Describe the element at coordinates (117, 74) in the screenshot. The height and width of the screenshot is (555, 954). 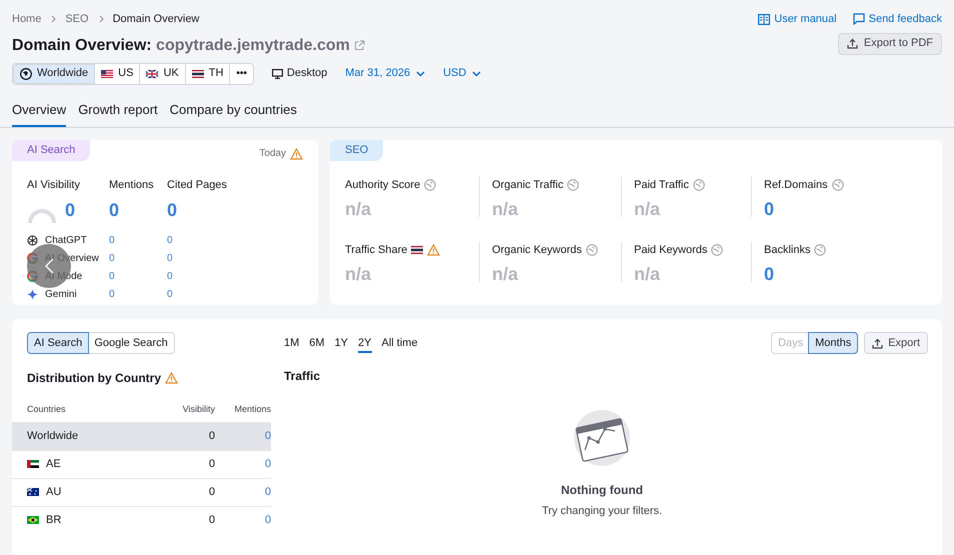
I see `region-tab: US` at that location.